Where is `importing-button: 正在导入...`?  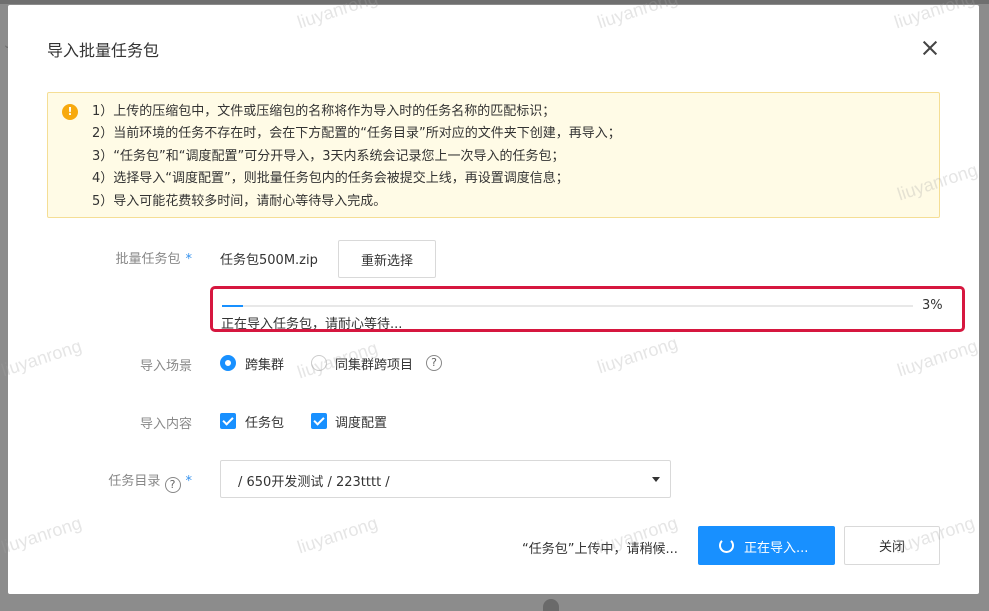 importing-button: 正在导入... is located at coordinates (766, 545).